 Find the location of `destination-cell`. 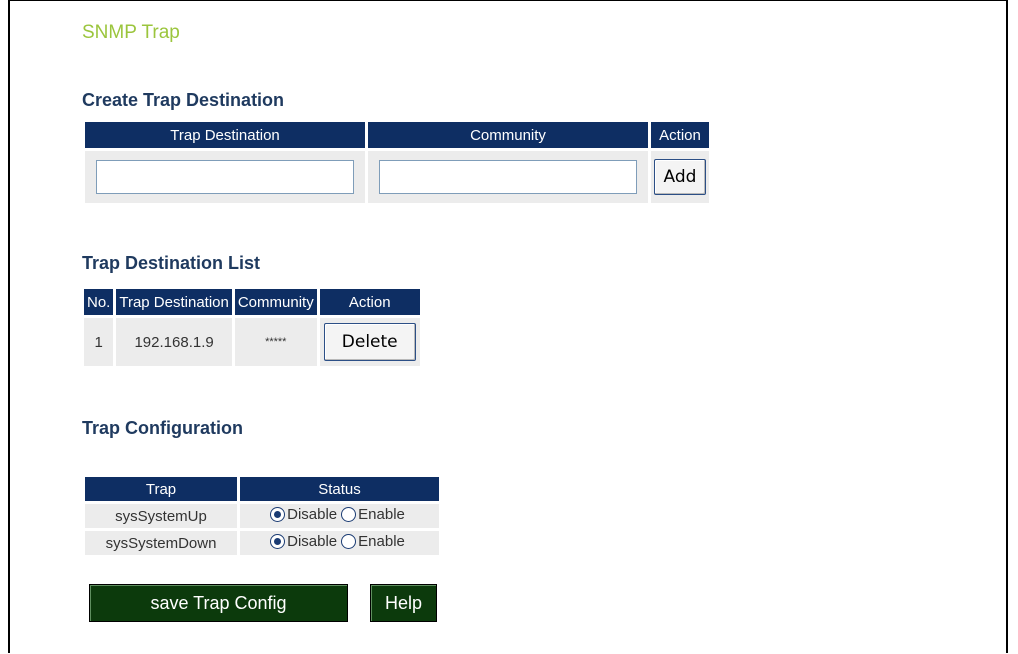

destination-cell is located at coordinates (225, 177).